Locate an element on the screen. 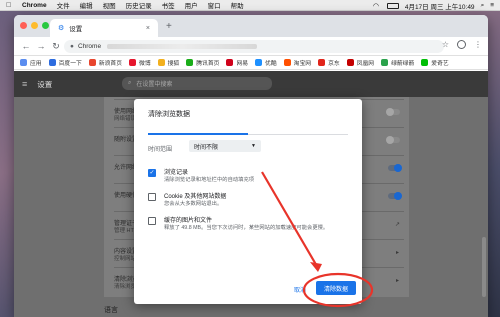 The image size is (500, 317). bookmark-item: 应用 is located at coordinates (31, 62).